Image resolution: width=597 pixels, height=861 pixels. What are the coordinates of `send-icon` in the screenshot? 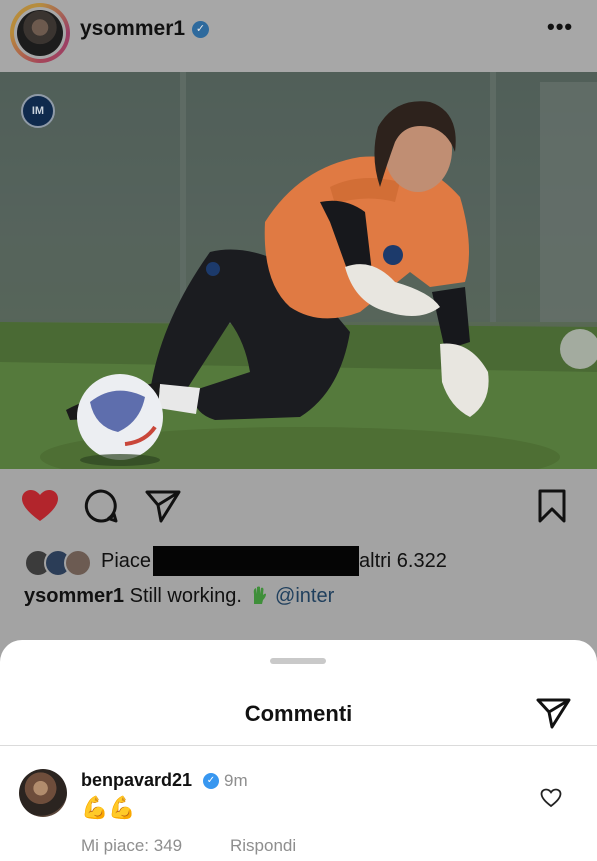 It's located at (163, 506).